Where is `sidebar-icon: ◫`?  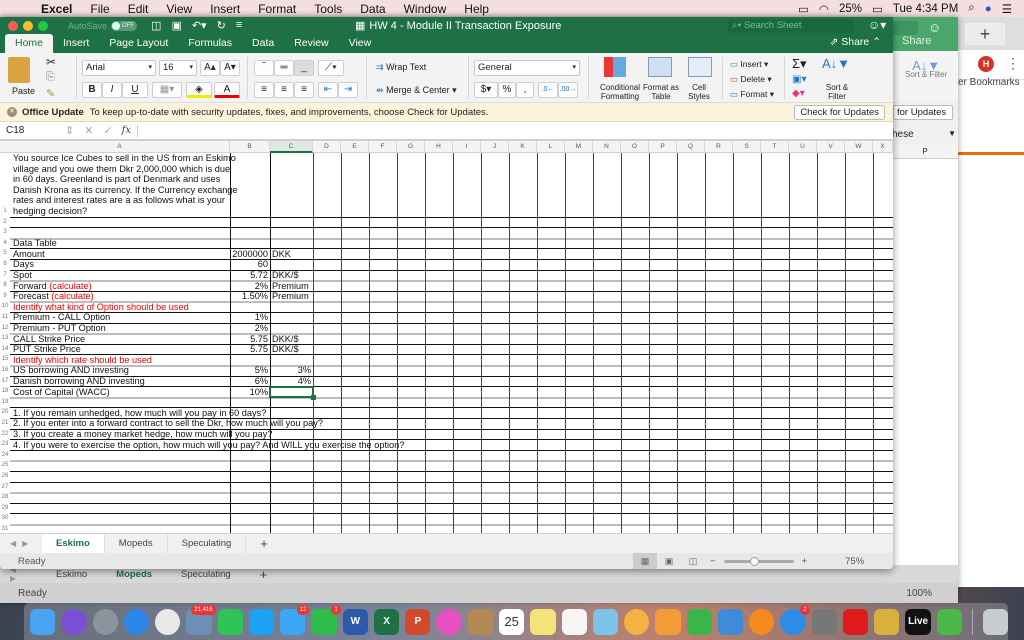 sidebar-icon: ◫ is located at coordinates (156, 25).